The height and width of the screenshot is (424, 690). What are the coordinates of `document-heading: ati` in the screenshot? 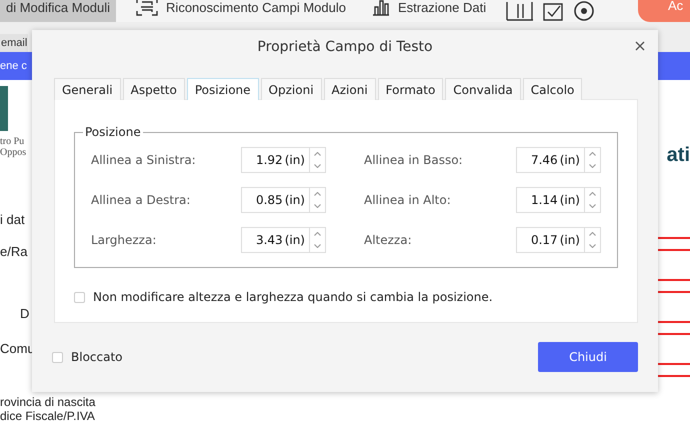 It's located at (678, 155).